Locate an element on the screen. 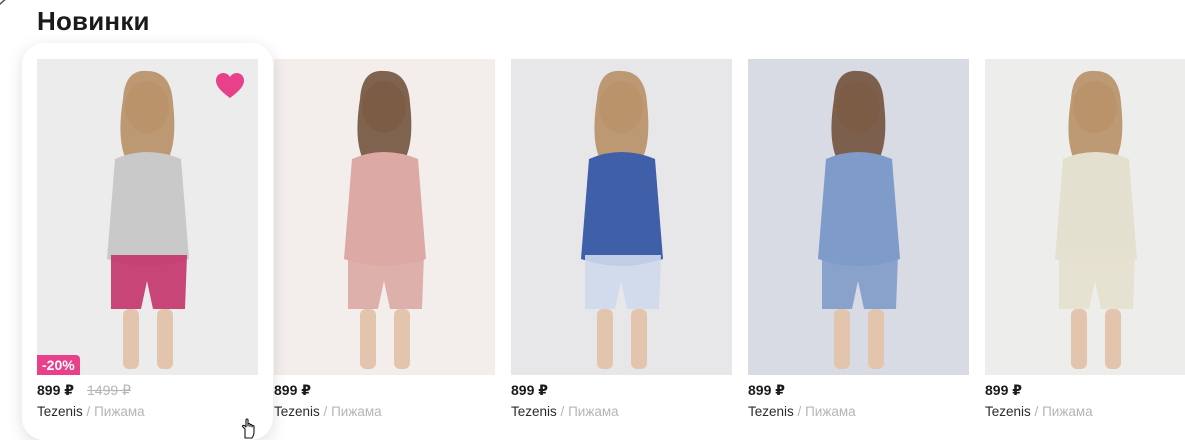  heart-icon is located at coordinates (230, 86).